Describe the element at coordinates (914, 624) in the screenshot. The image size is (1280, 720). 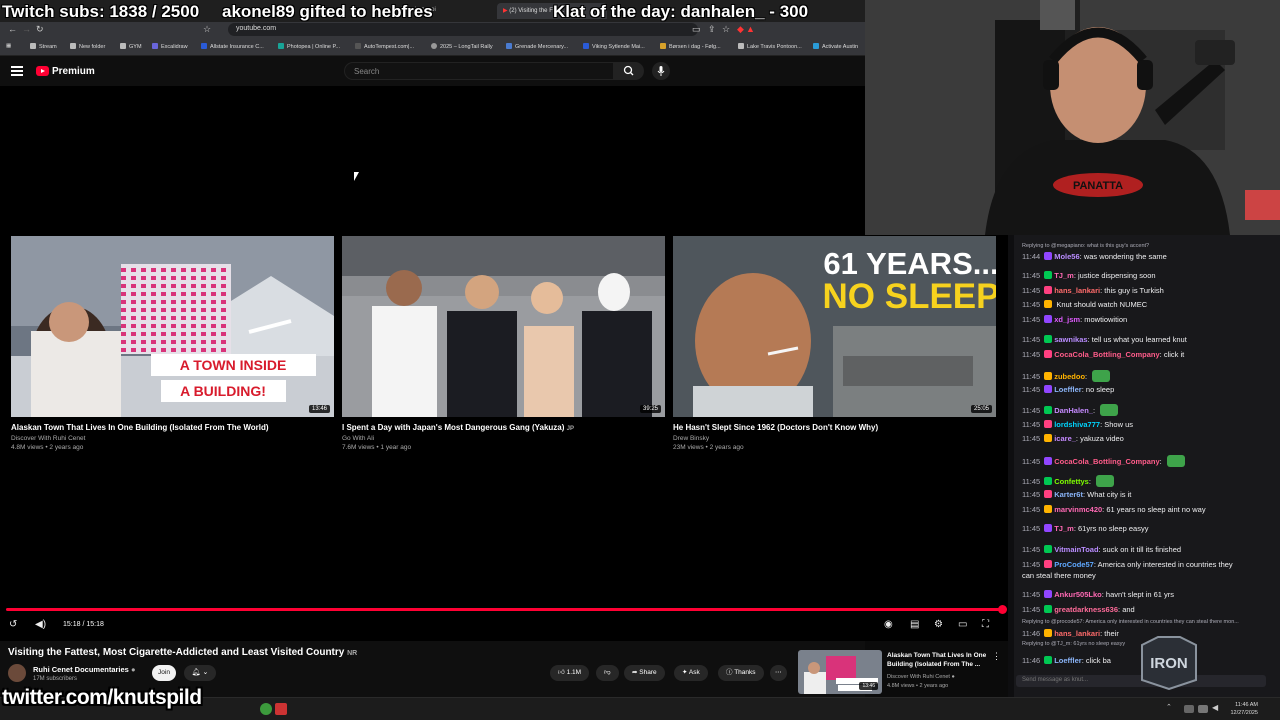
I see `subtitles-icon: ▤` at that location.